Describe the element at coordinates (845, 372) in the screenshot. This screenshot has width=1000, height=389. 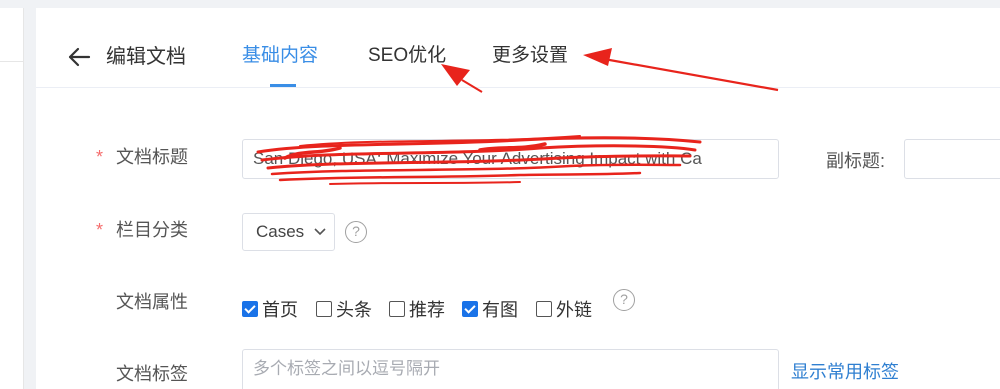
I see `show-common-tags-link: 显示常用标签` at that location.